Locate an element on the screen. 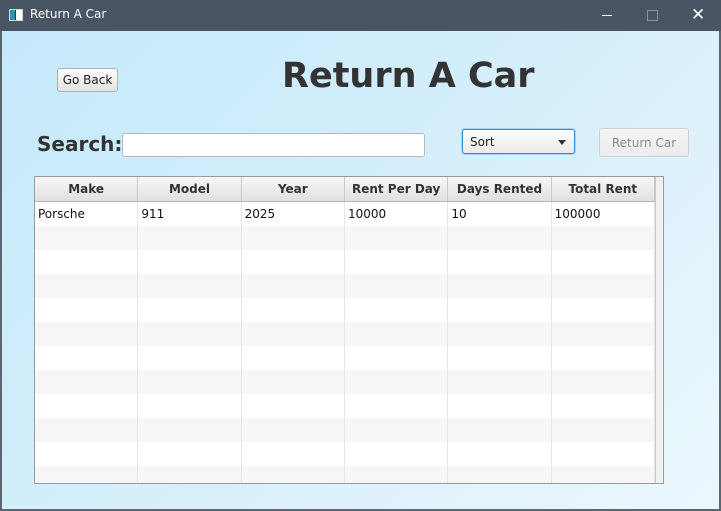 The width and height of the screenshot is (721, 511). search-input is located at coordinates (273, 145).